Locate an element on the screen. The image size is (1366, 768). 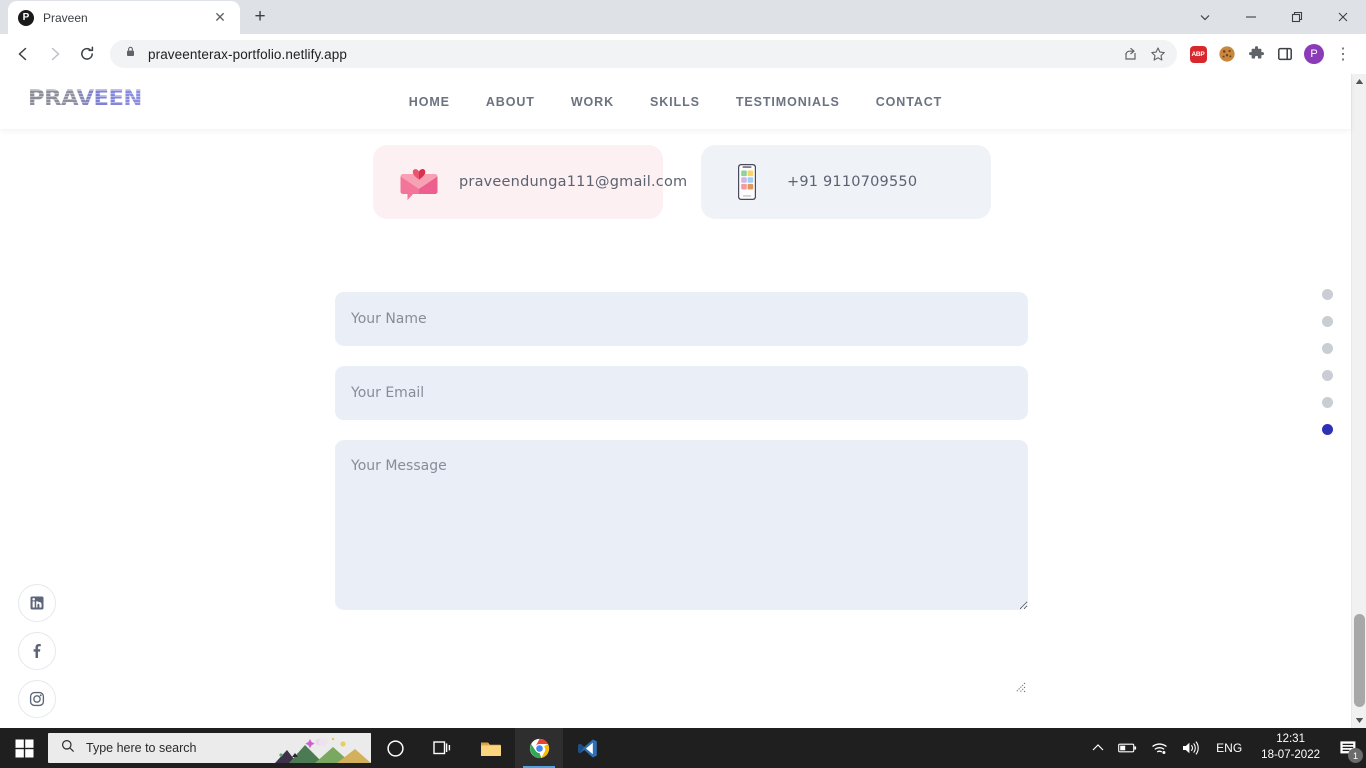
scroll-up-arrow is located at coordinates (1359, 81).